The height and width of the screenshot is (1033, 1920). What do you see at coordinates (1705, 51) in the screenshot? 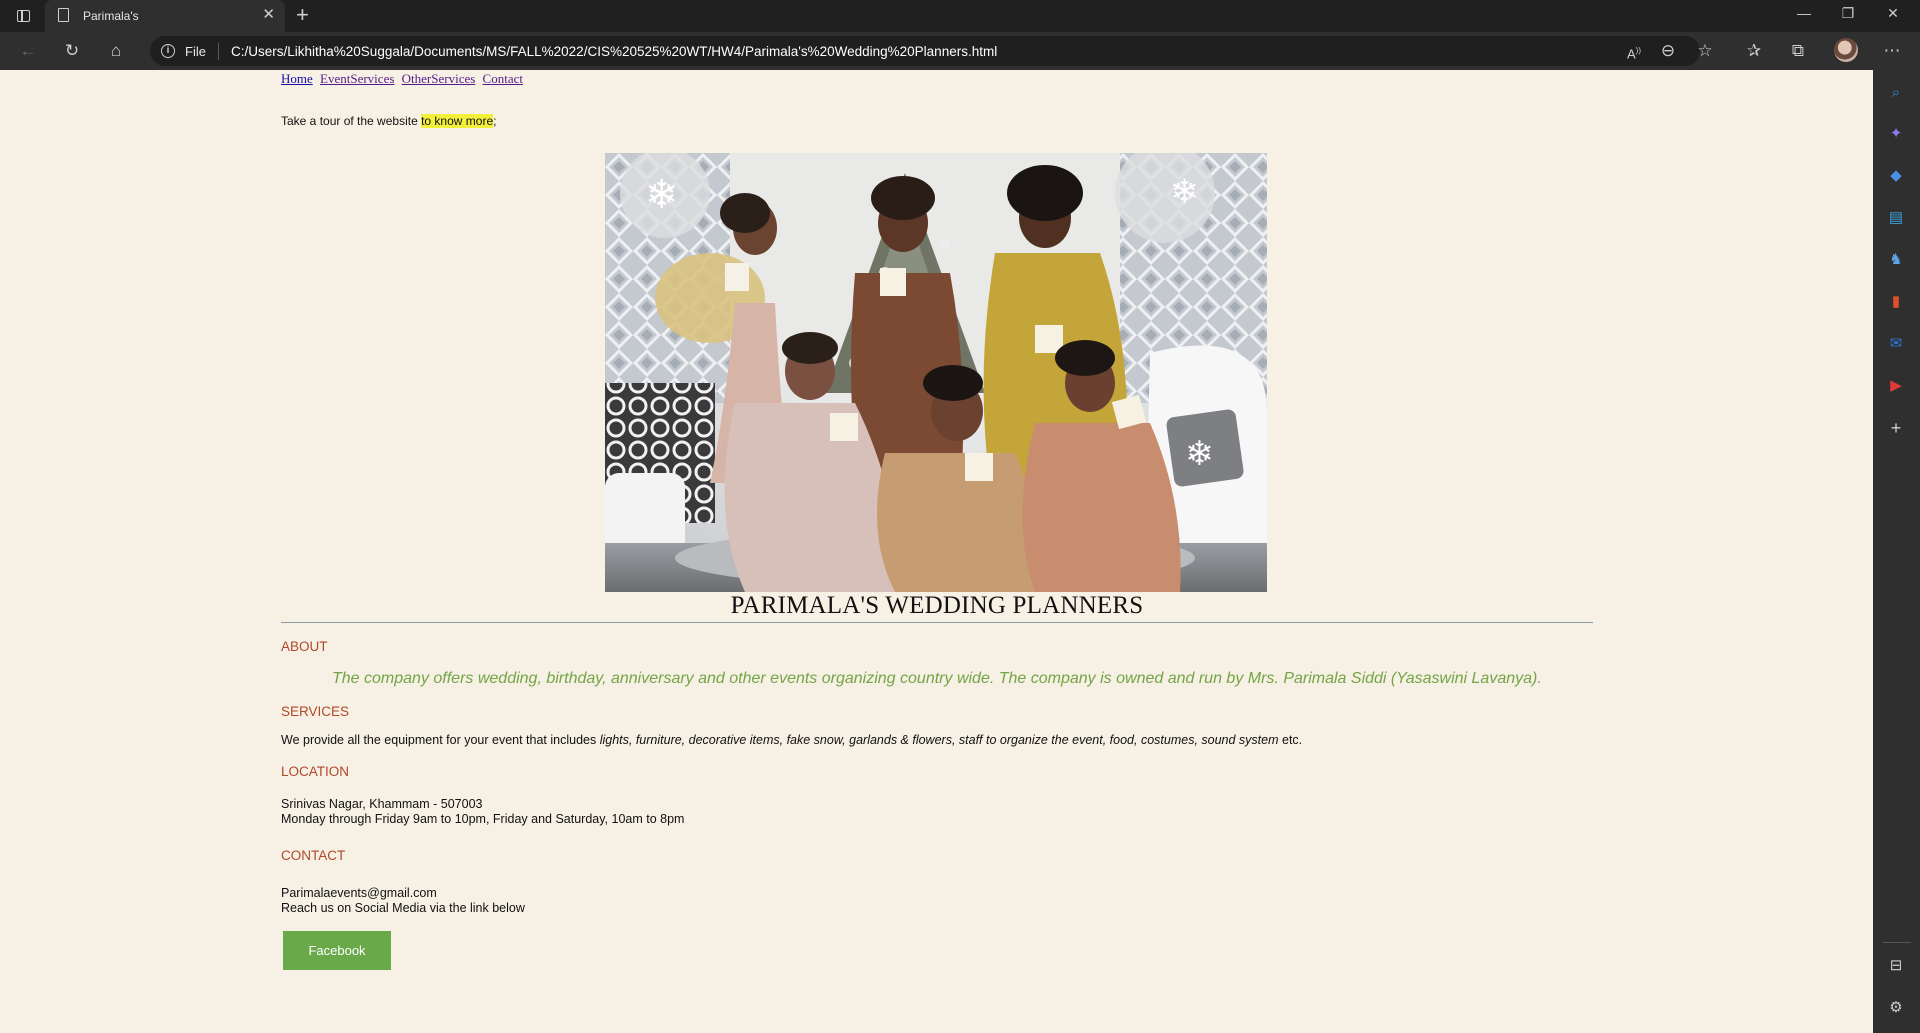
I see `add-favorite-icon: ☆` at bounding box center [1705, 51].